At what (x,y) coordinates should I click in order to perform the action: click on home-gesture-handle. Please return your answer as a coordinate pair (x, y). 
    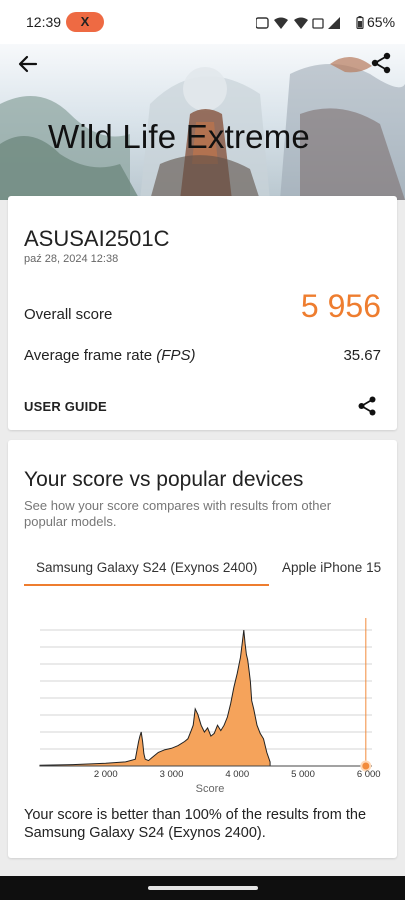
    Looking at the image, I should click on (203, 888).